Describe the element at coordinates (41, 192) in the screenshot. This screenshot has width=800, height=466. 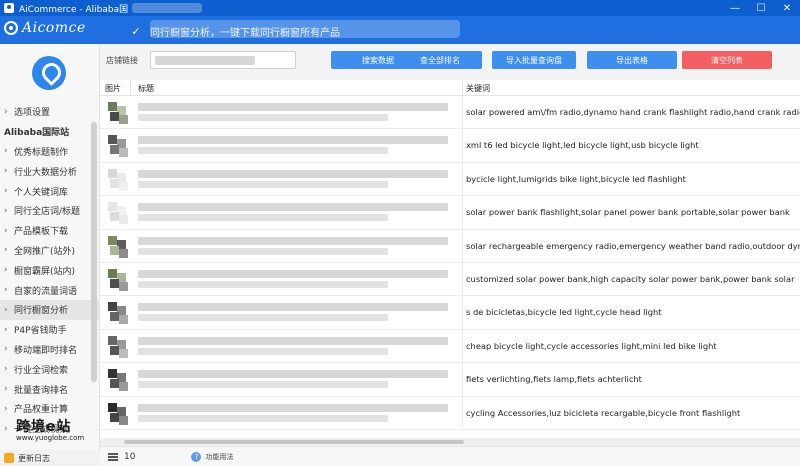
I see `sidebar-item-label: 个人关键词库` at that location.